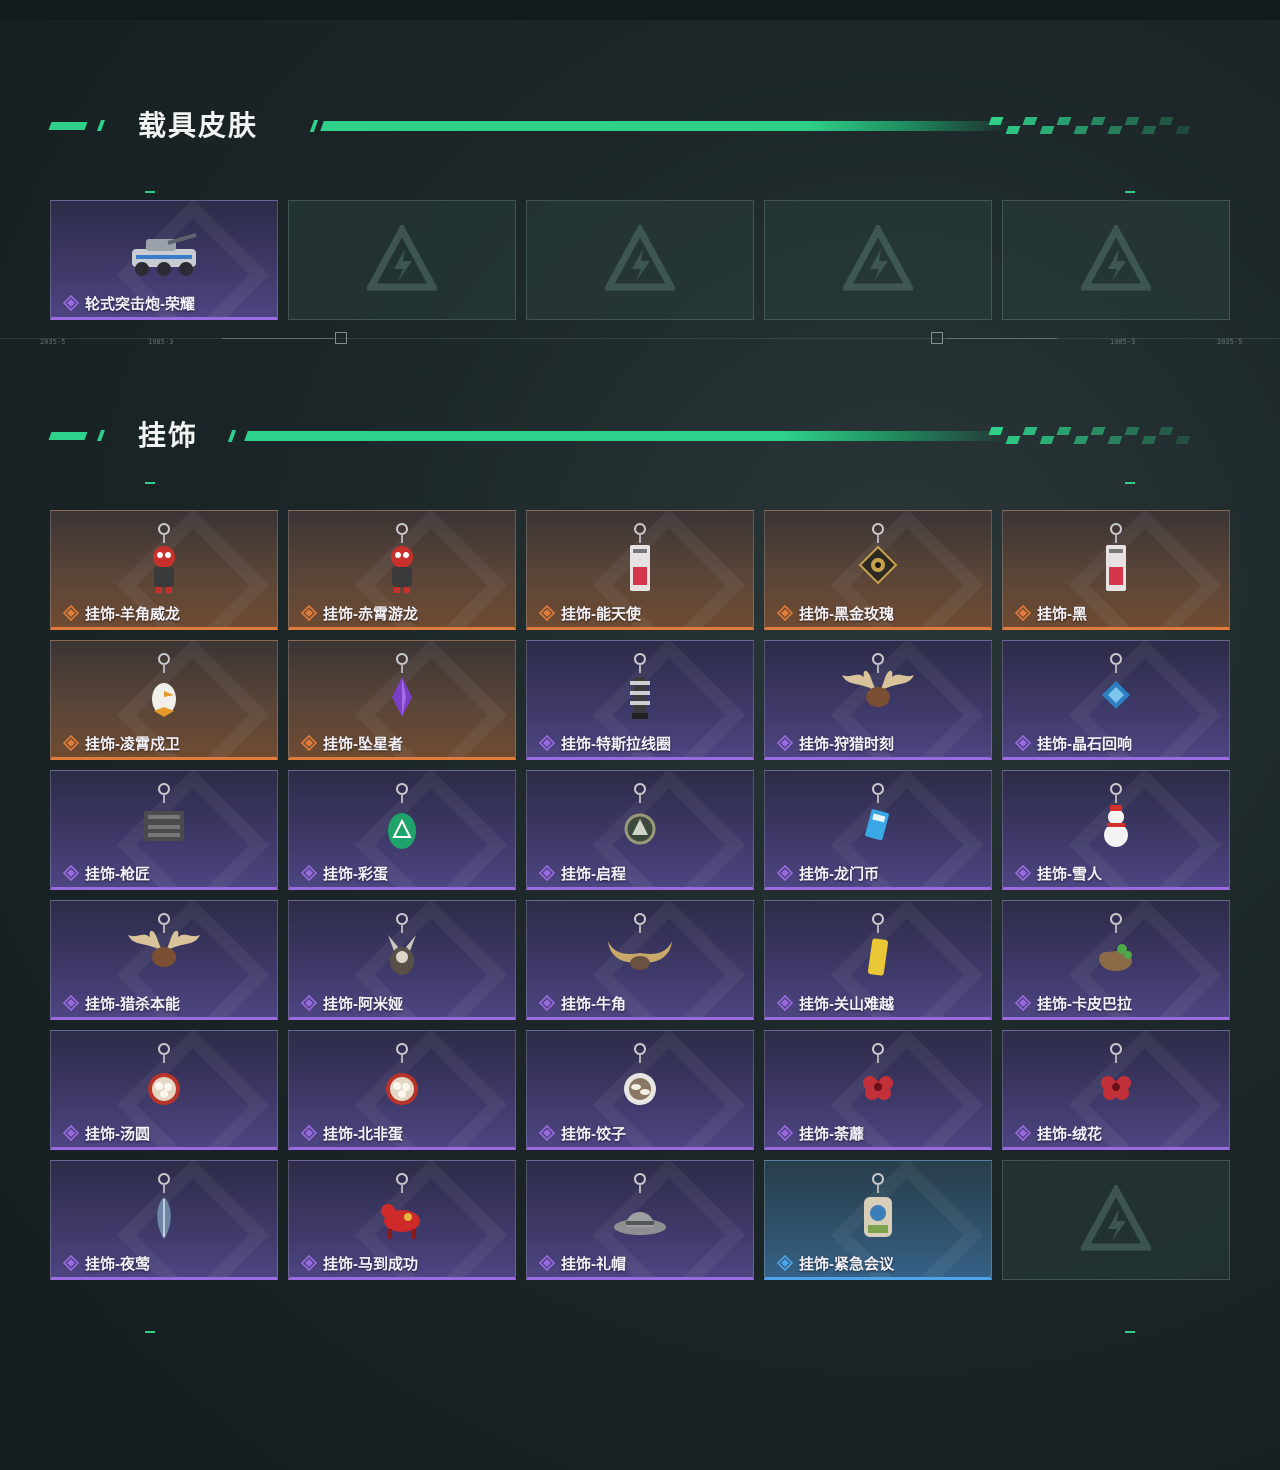 The height and width of the screenshot is (1470, 1280). What do you see at coordinates (1123, 342) in the screenshot?
I see `hud-label: 1985-3` at bounding box center [1123, 342].